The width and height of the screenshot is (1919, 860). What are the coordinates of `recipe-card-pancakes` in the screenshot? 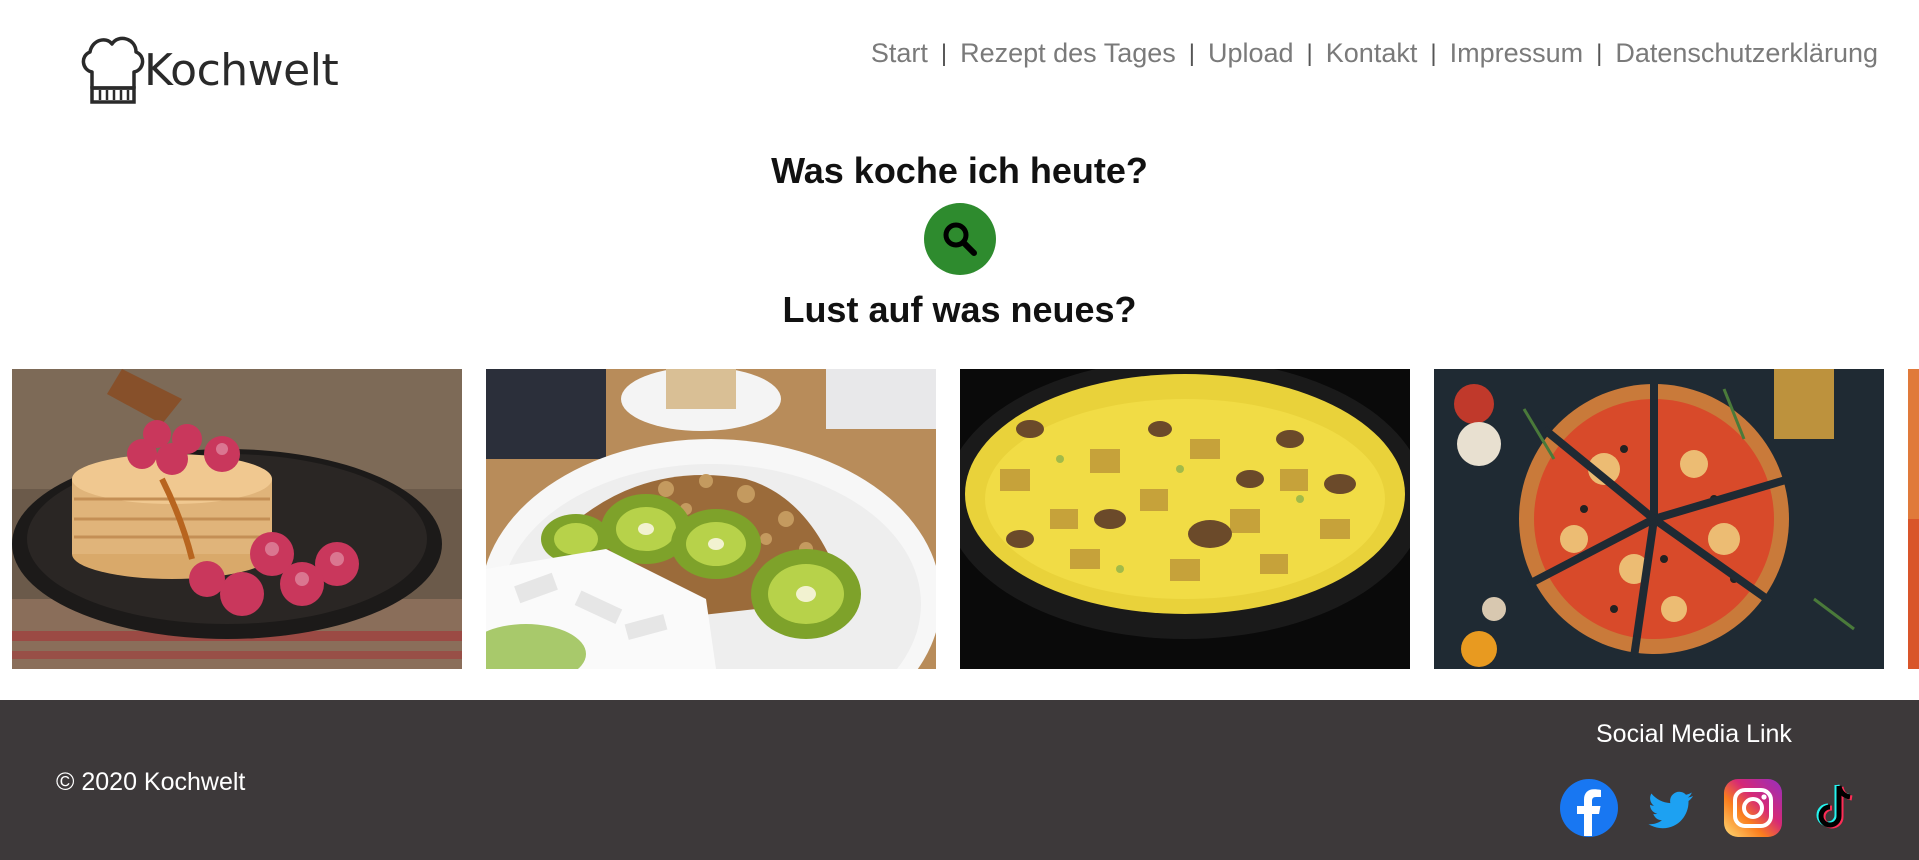 It's located at (237, 519).